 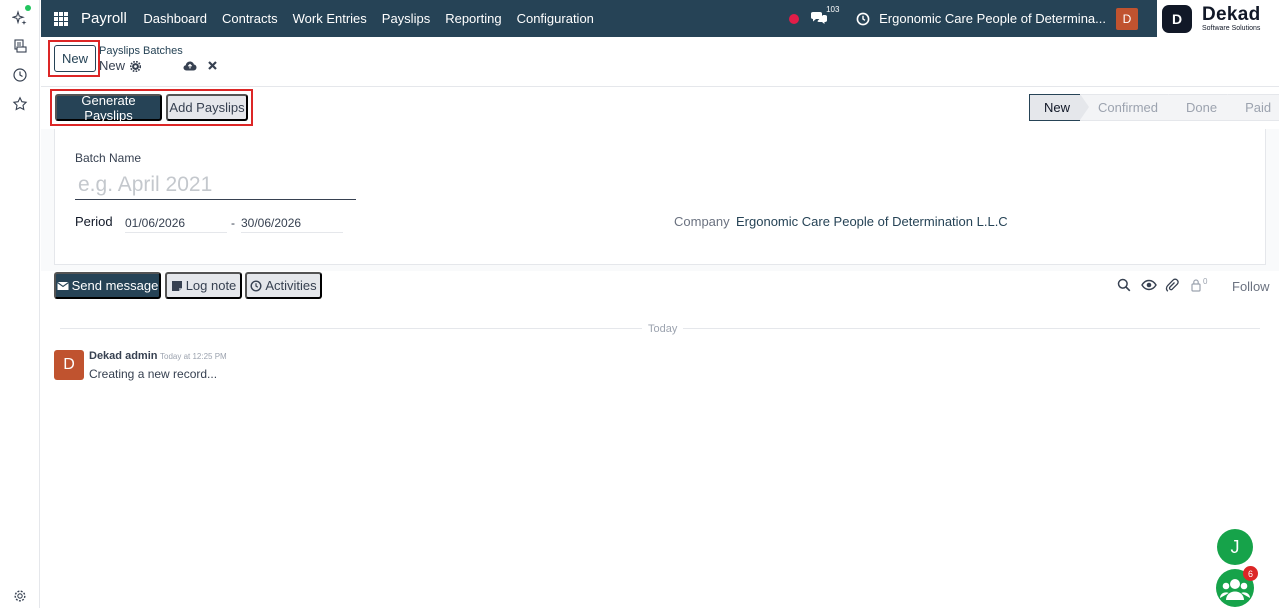 I want to click on save-cloud-icon, so click(x=190, y=65).